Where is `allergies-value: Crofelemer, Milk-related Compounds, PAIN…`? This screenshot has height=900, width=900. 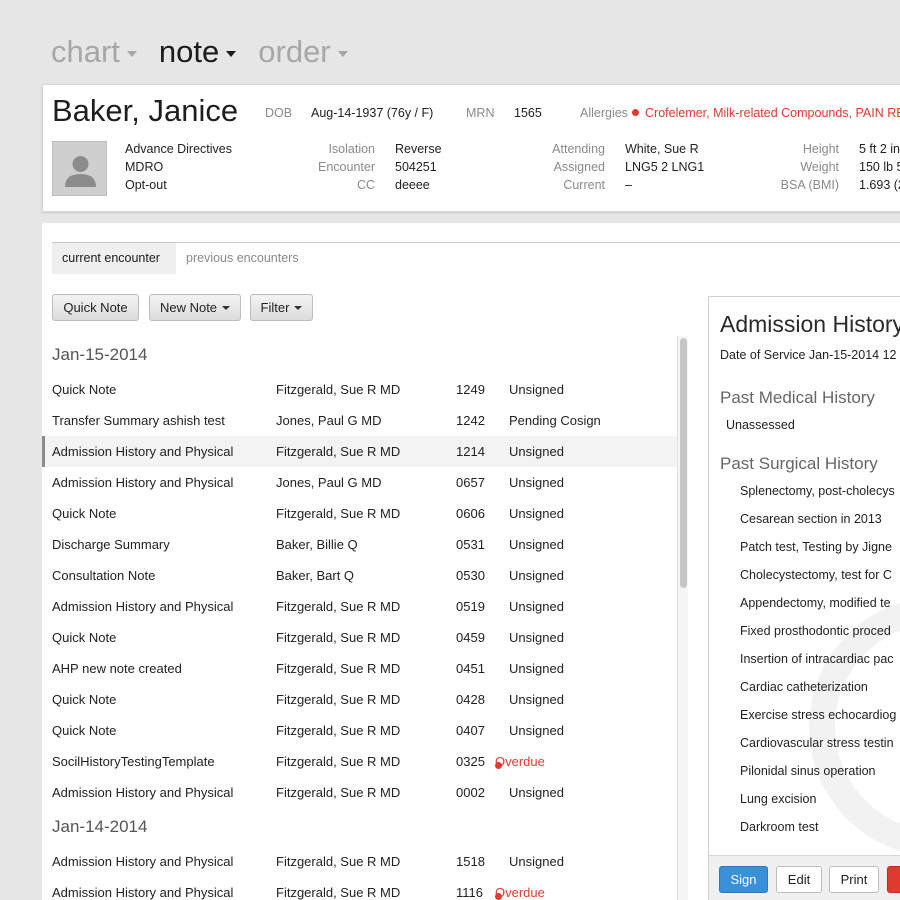
allergies-value: Crofelemer, Milk-related Compounds, PAIN… is located at coordinates (766, 113).